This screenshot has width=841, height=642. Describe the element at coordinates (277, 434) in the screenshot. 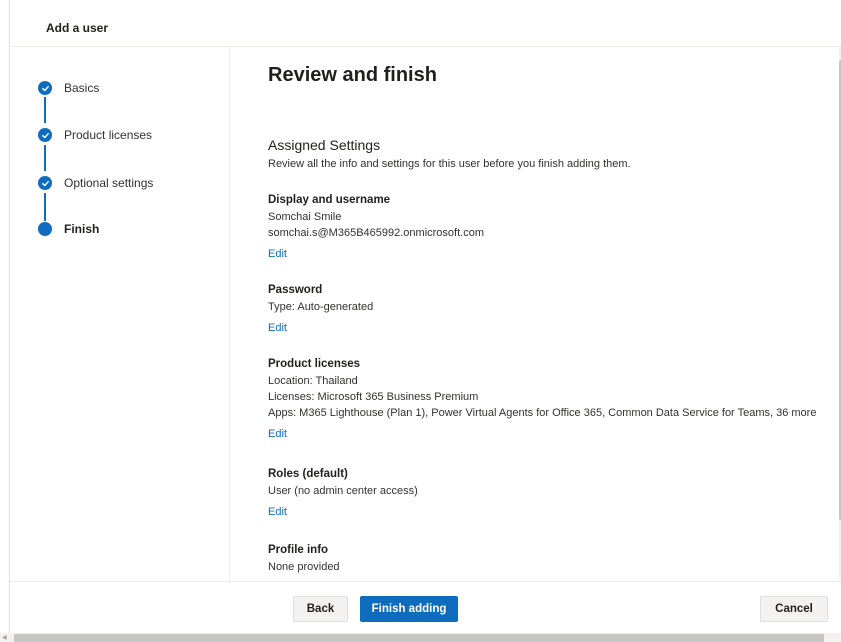

I see `edit-licenses-link: Edit` at that location.